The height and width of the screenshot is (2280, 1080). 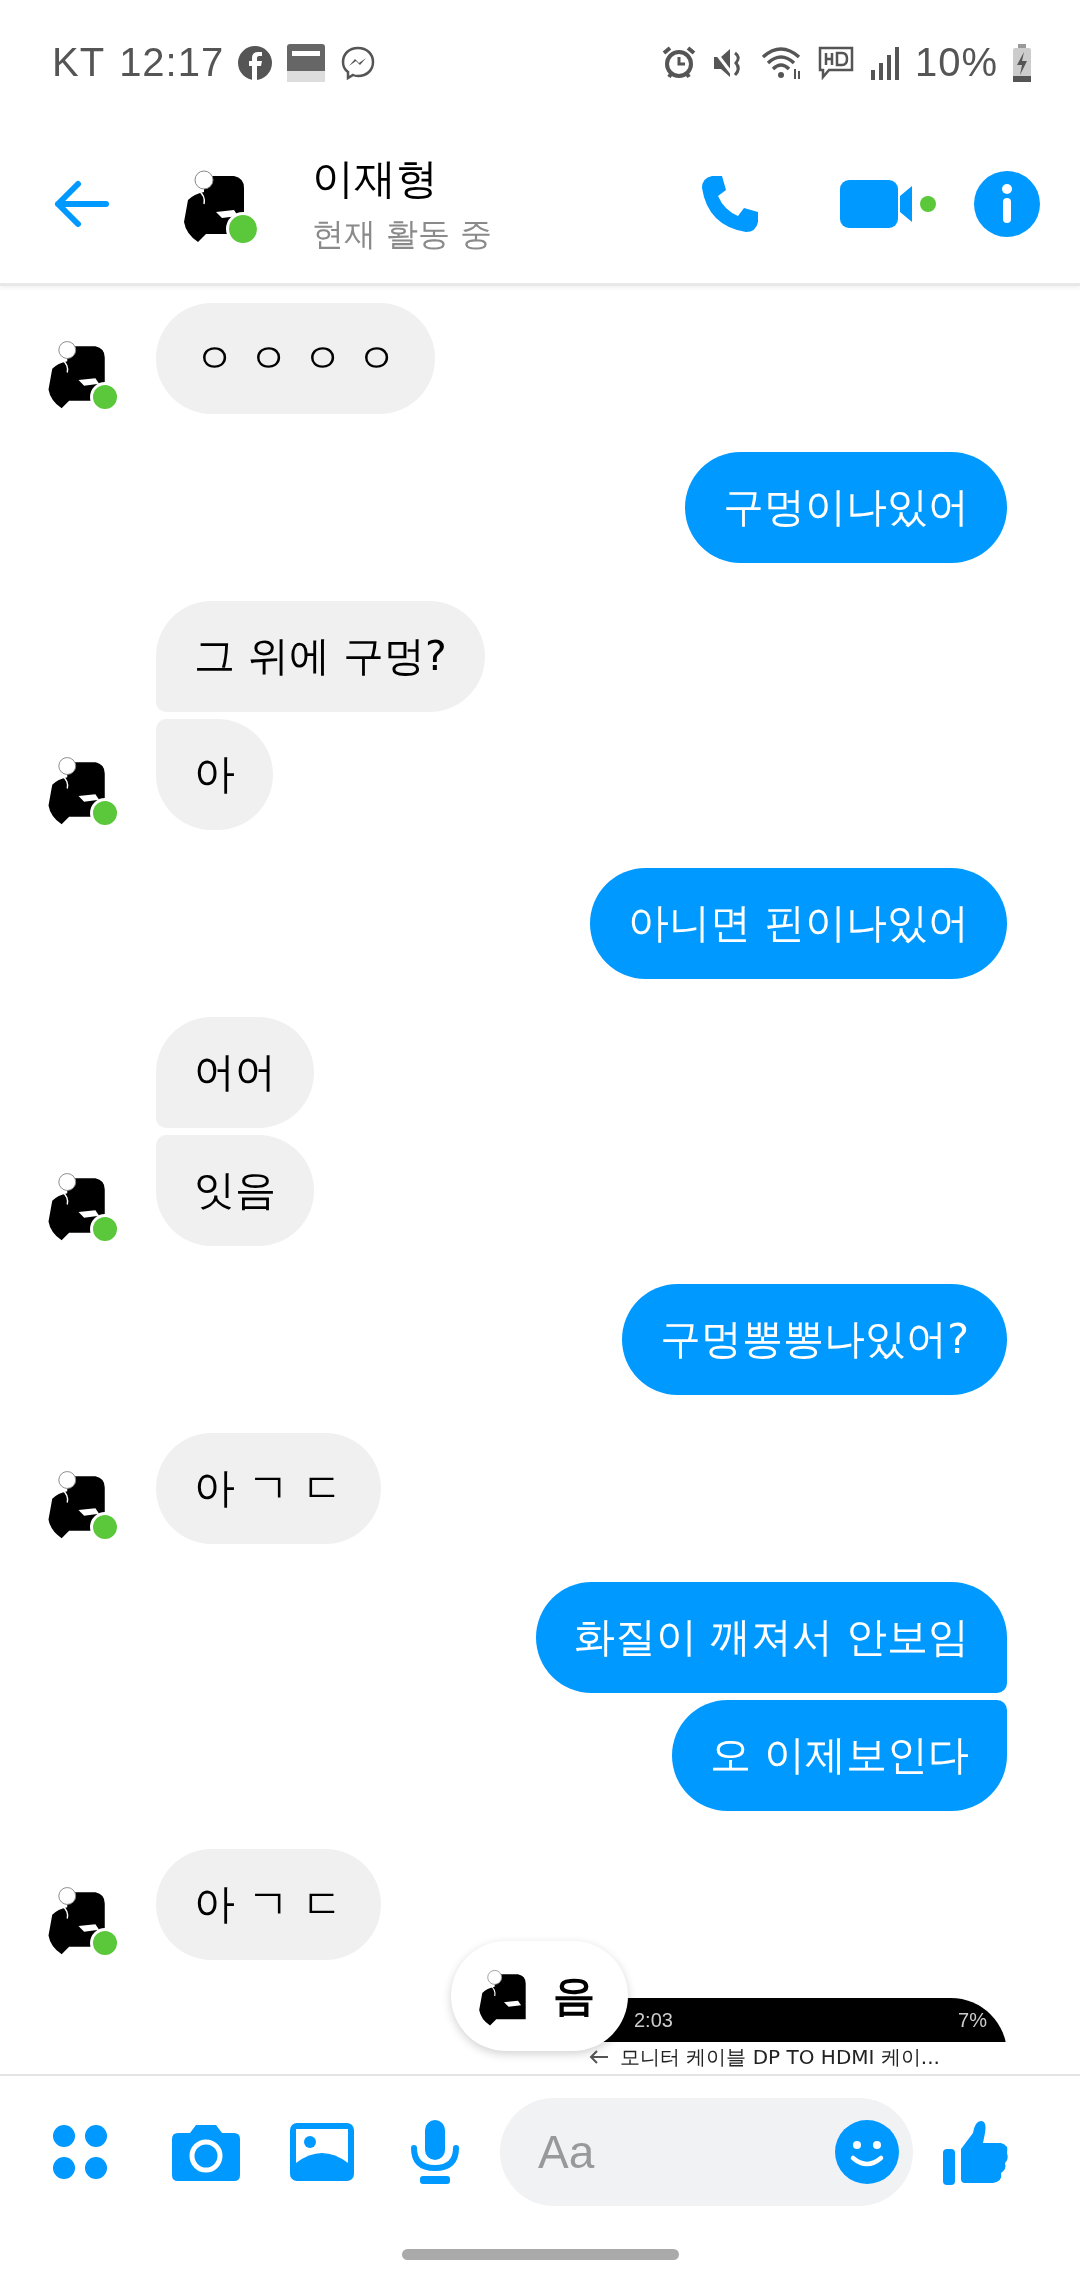 What do you see at coordinates (402, 234) in the screenshot?
I see `active-status: 현재 활동 중` at bounding box center [402, 234].